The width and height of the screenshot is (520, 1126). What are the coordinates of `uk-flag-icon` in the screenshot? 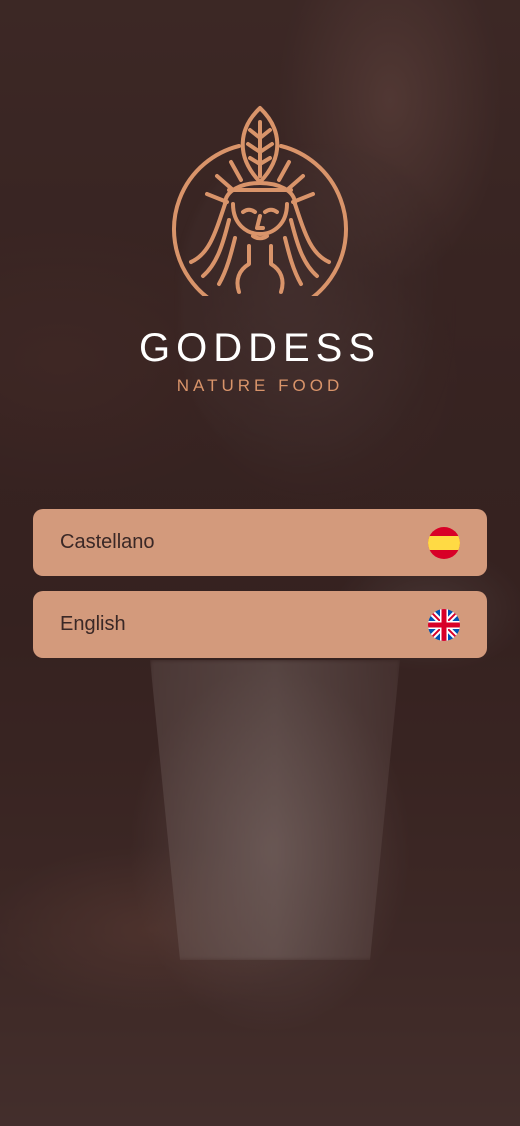 It's located at (444, 624).